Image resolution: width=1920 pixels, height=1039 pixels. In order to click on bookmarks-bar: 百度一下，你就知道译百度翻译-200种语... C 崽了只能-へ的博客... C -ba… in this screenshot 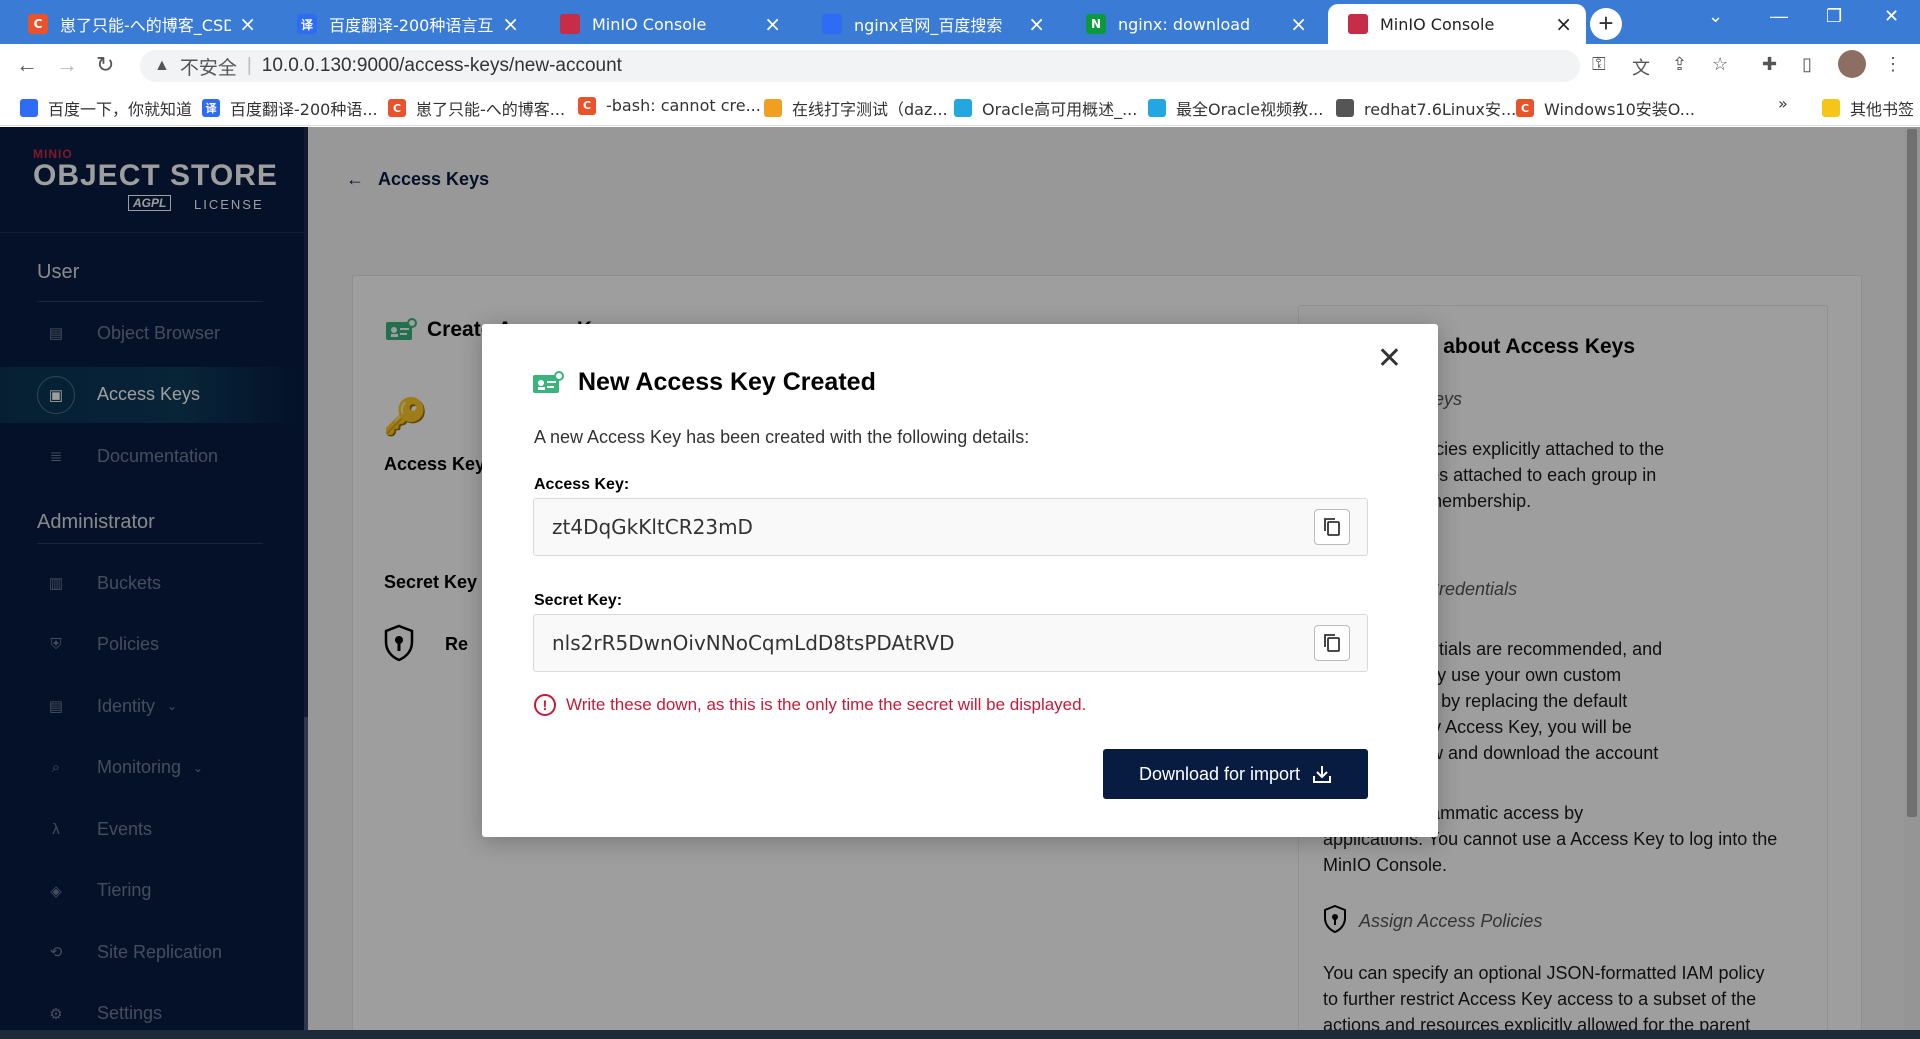, I will do `click(960, 106)`.